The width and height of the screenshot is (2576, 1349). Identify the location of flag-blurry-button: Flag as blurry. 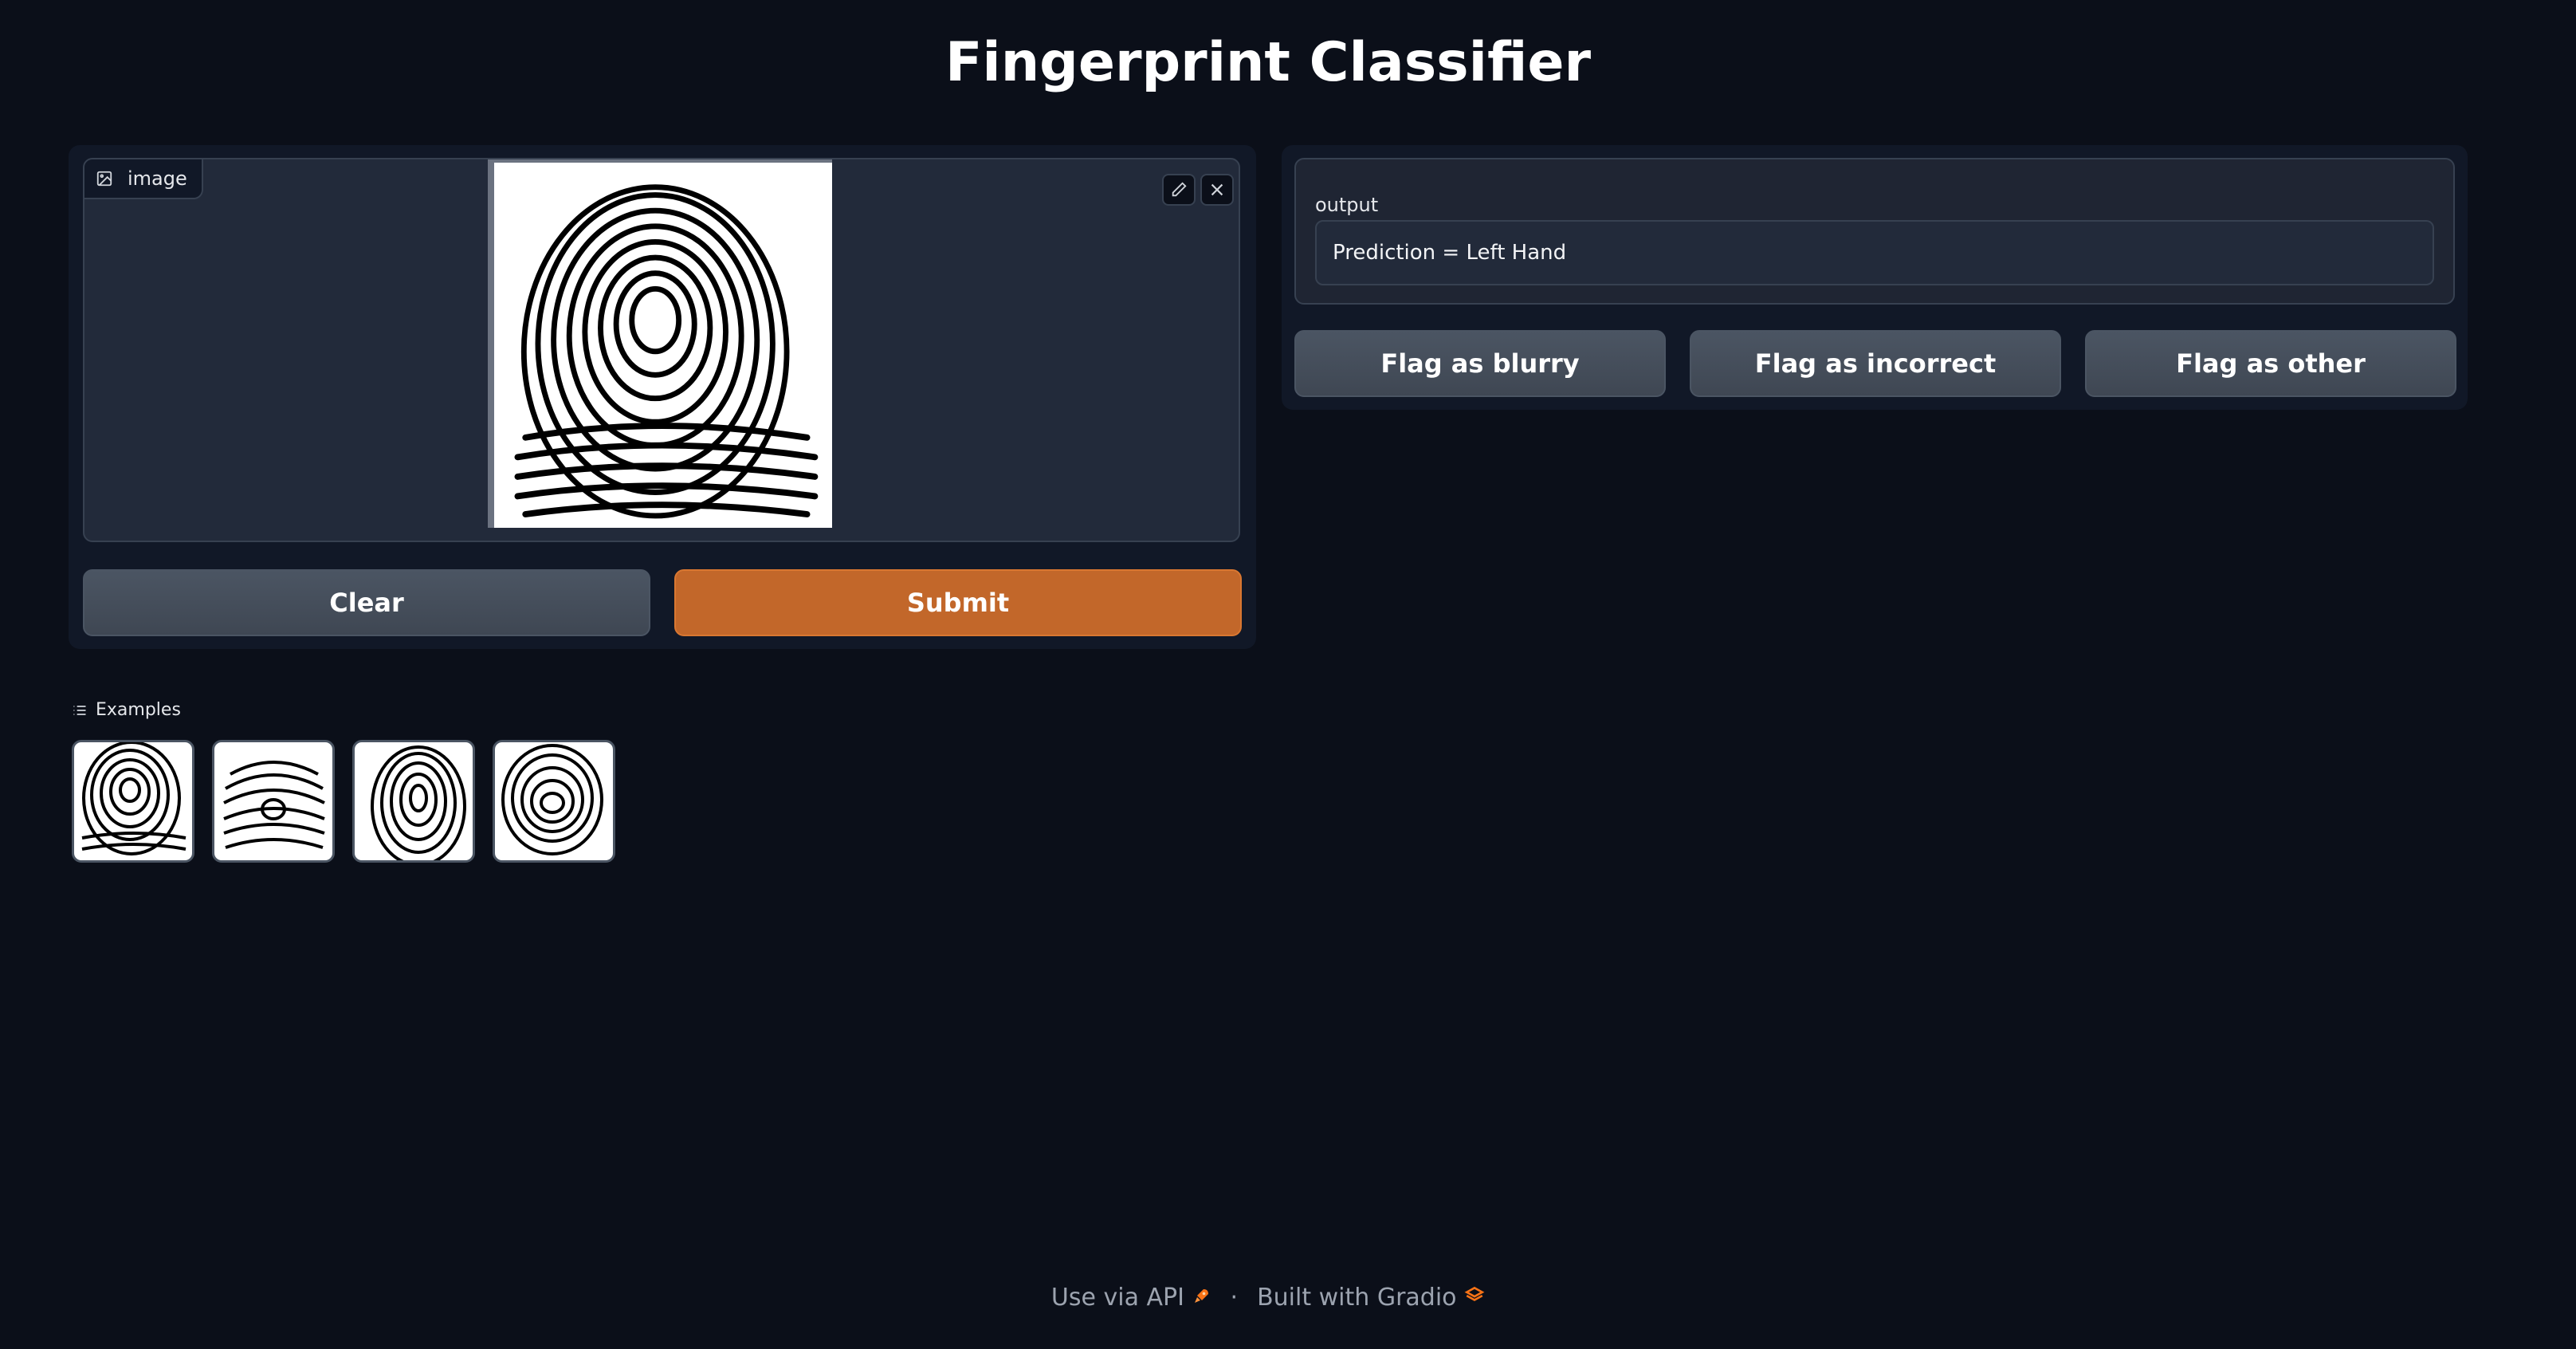
(1480, 363).